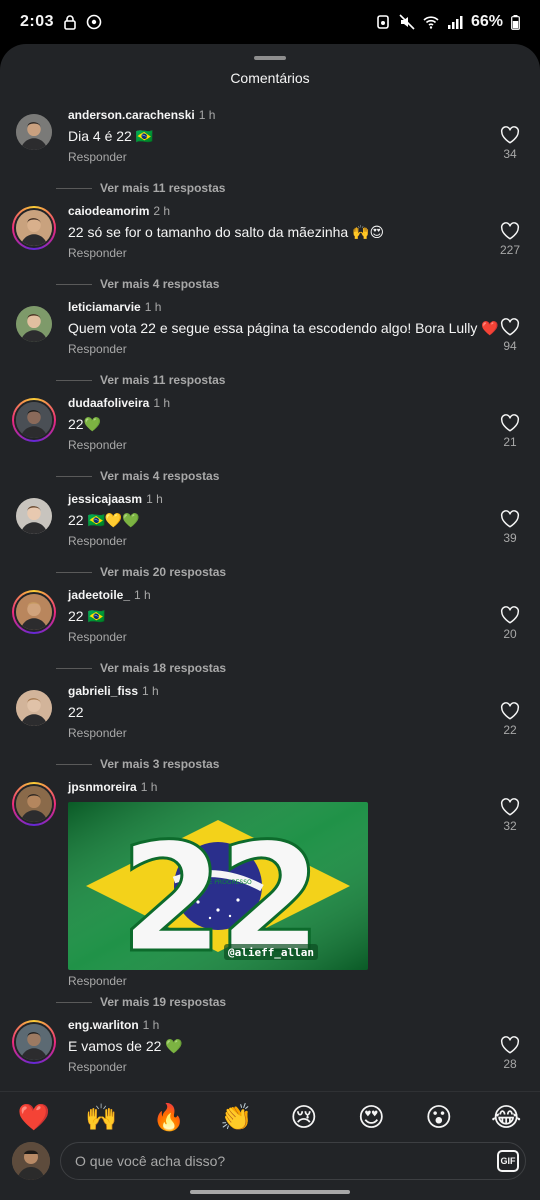  I want to click on view-more-replies: Ver mais 3 respostas, so click(137, 764).